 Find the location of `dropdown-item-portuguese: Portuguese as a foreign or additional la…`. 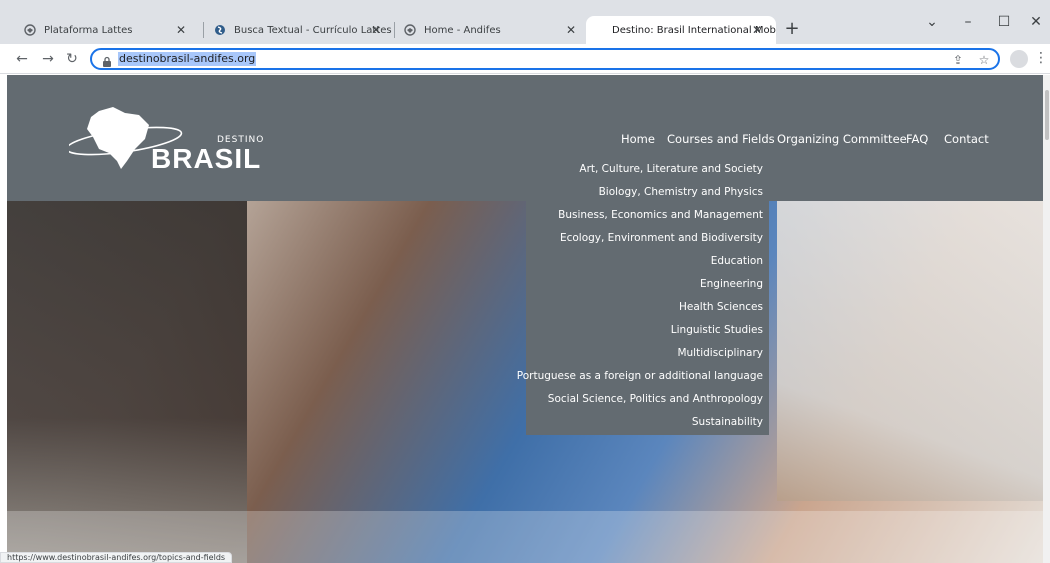

dropdown-item-portuguese: Portuguese as a foreign or additional la… is located at coordinates (640, 376).